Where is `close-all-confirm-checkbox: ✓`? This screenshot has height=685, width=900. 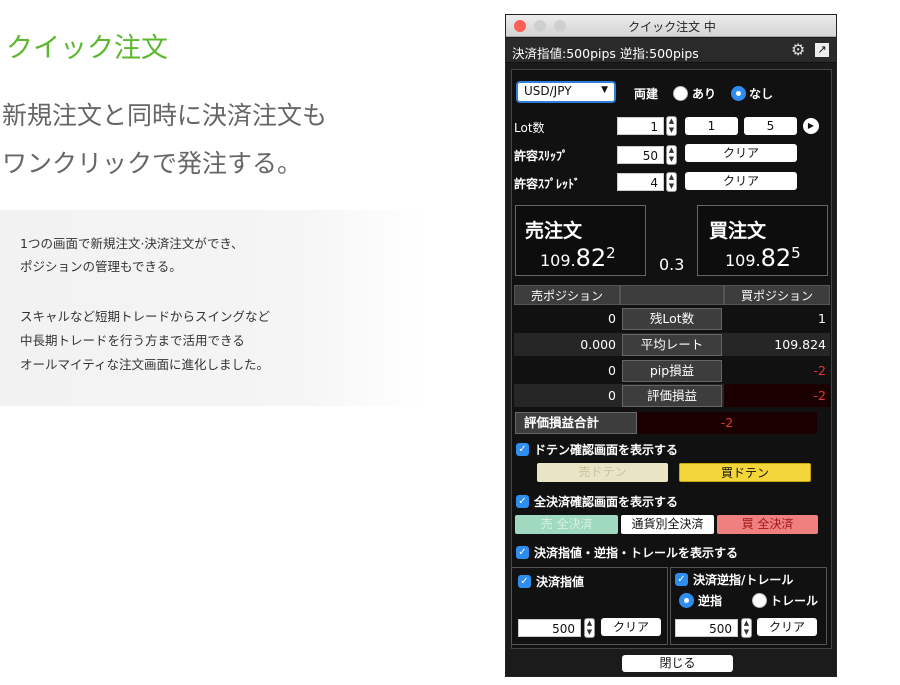
close-all-confirm-checkbox: ✓ is located at coordinates (522, 501).